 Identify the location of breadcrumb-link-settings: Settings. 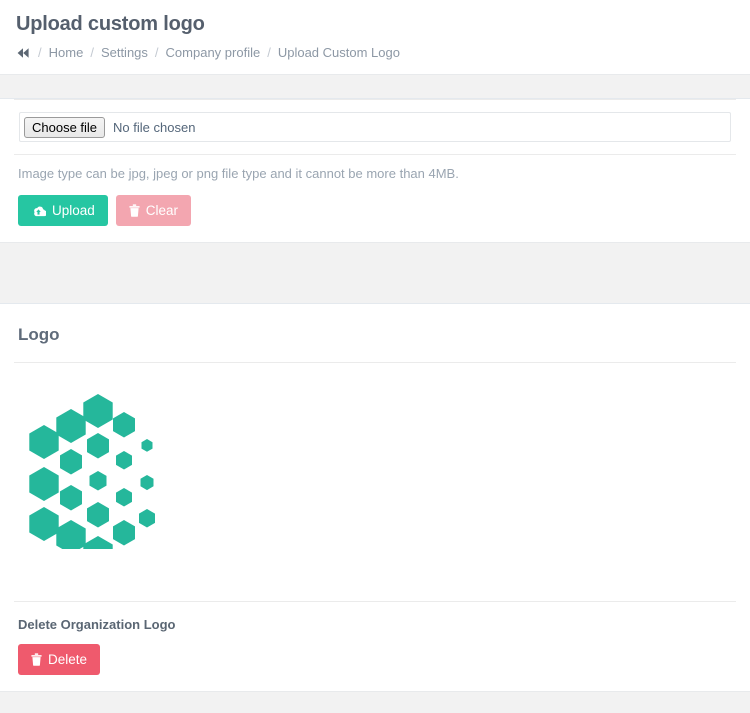
(124, 53).